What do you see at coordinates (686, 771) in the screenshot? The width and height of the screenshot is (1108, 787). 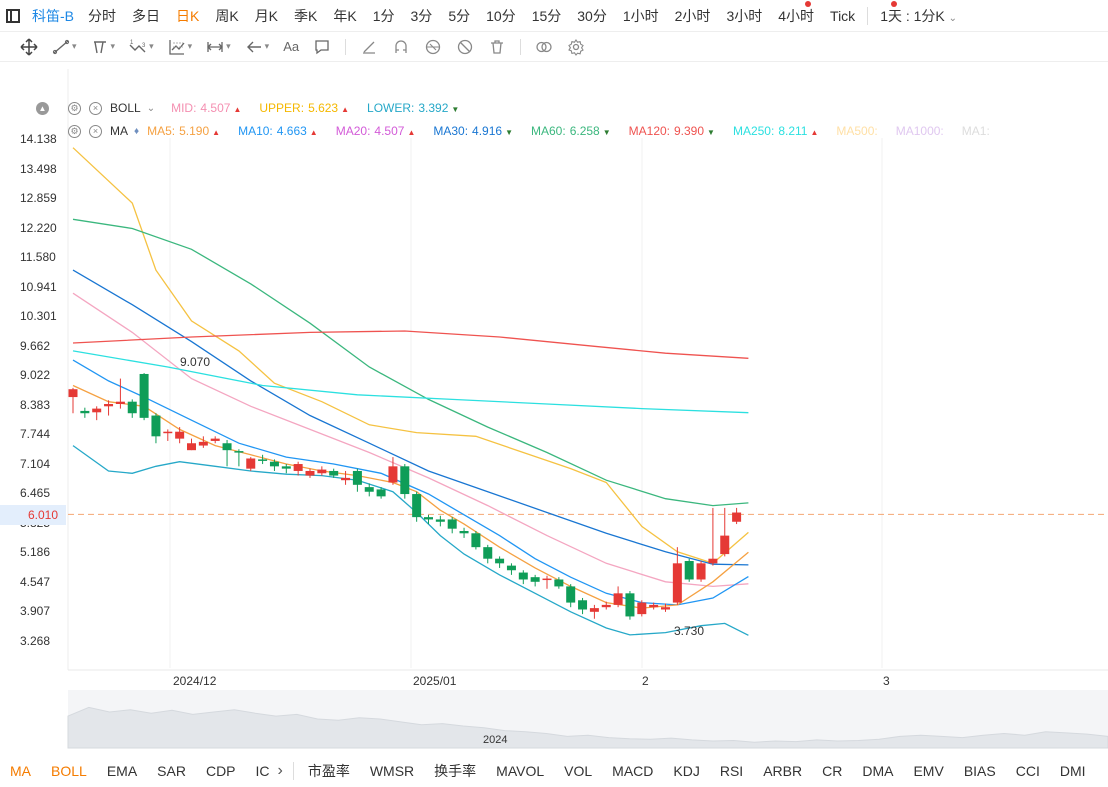 I see `indicator-tab: KDJ` at bounding box center [686, 771].